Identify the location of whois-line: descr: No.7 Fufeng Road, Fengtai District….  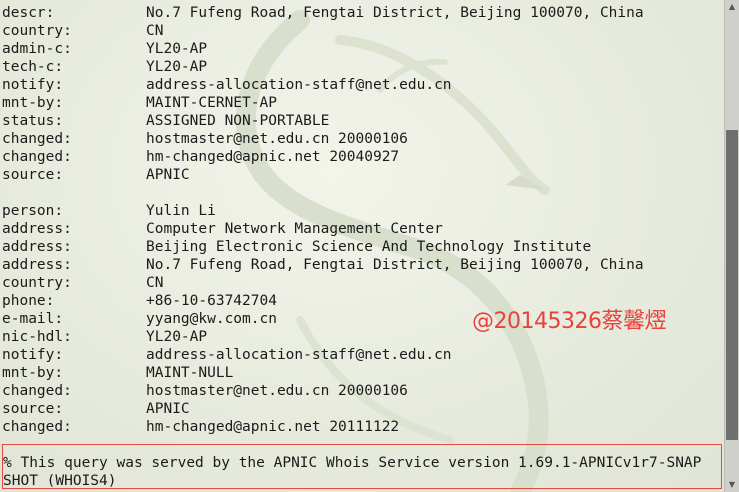
(323, 13).